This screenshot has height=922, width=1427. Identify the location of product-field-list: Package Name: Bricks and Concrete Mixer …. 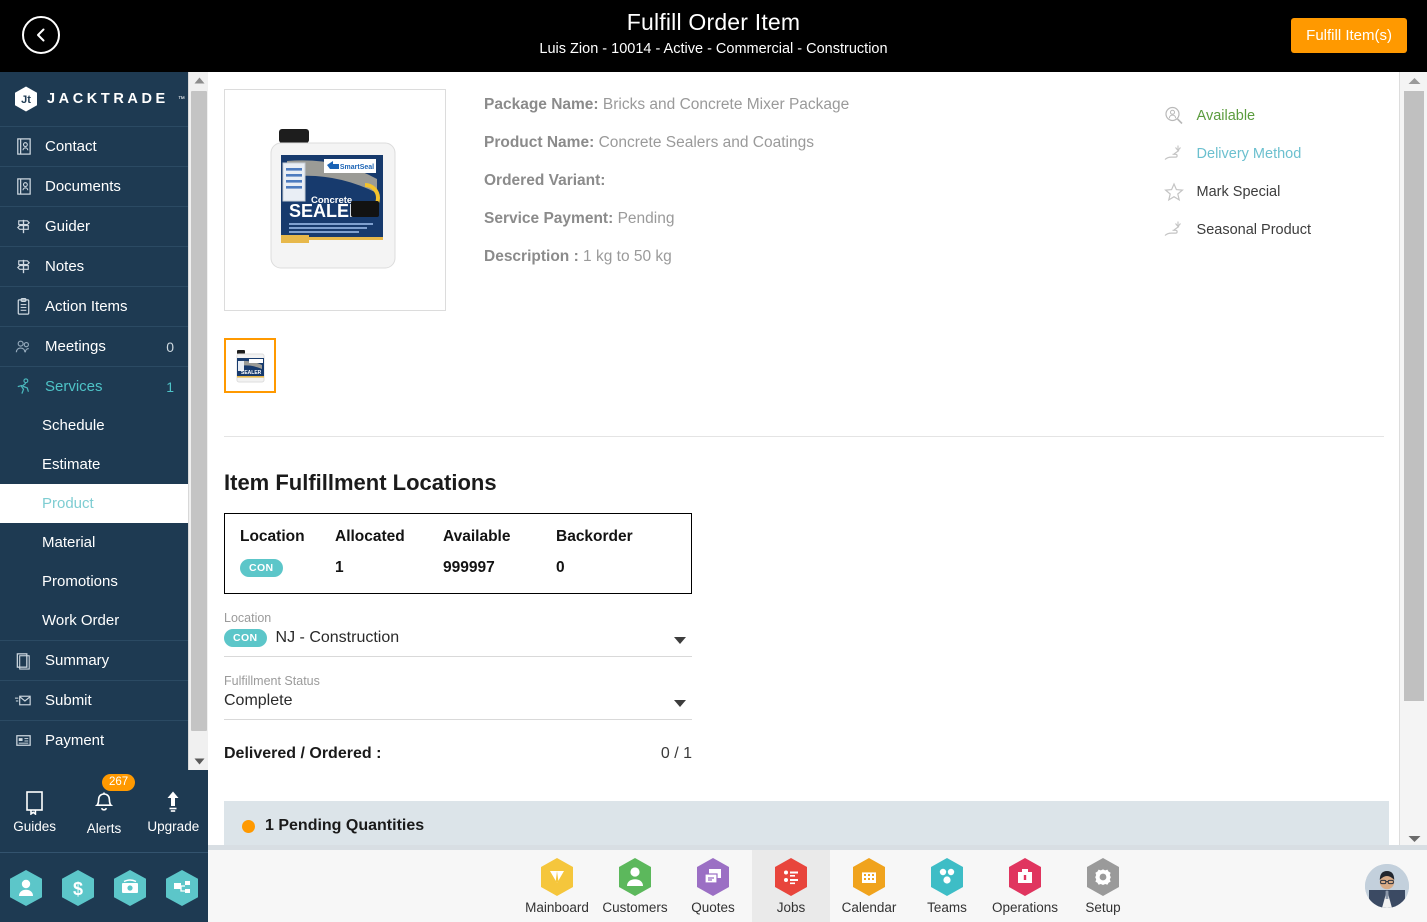
(666, 241).